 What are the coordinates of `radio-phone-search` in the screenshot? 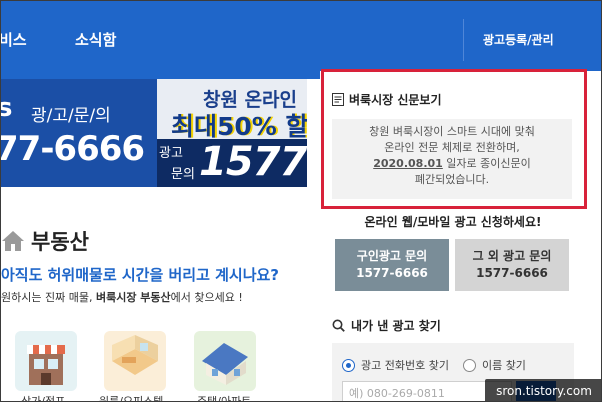 It's located at (348, 365).